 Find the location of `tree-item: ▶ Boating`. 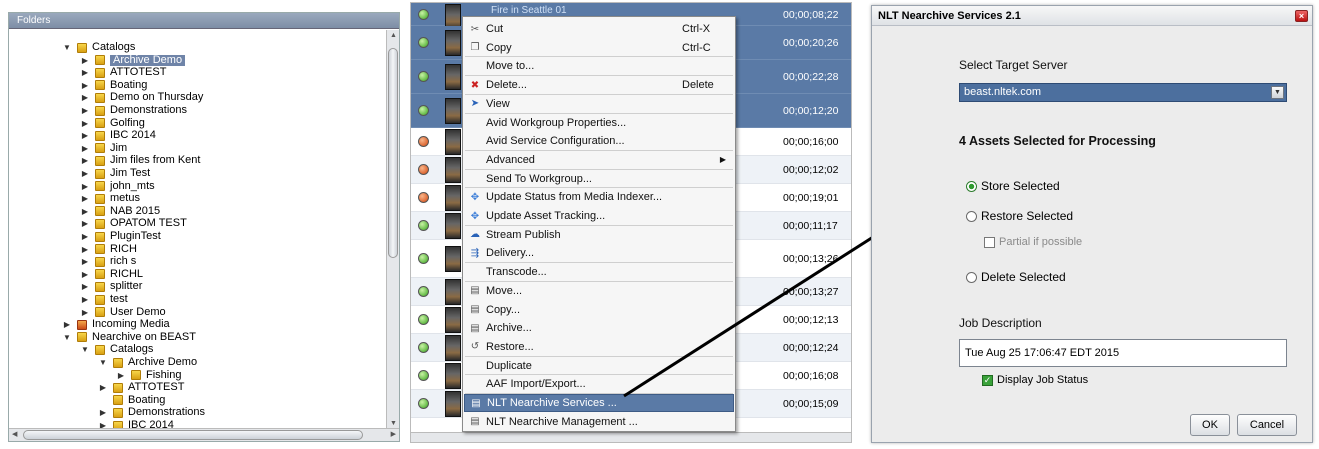

tree-item: ▶ Boating is located at coordinates (113, 85).